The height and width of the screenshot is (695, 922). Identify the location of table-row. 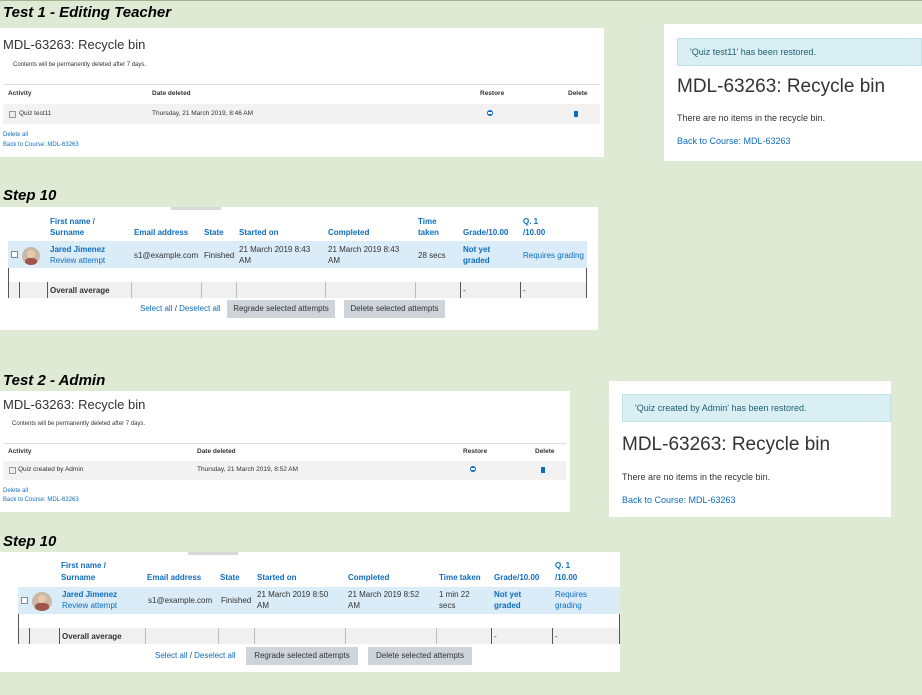
(301, 114).